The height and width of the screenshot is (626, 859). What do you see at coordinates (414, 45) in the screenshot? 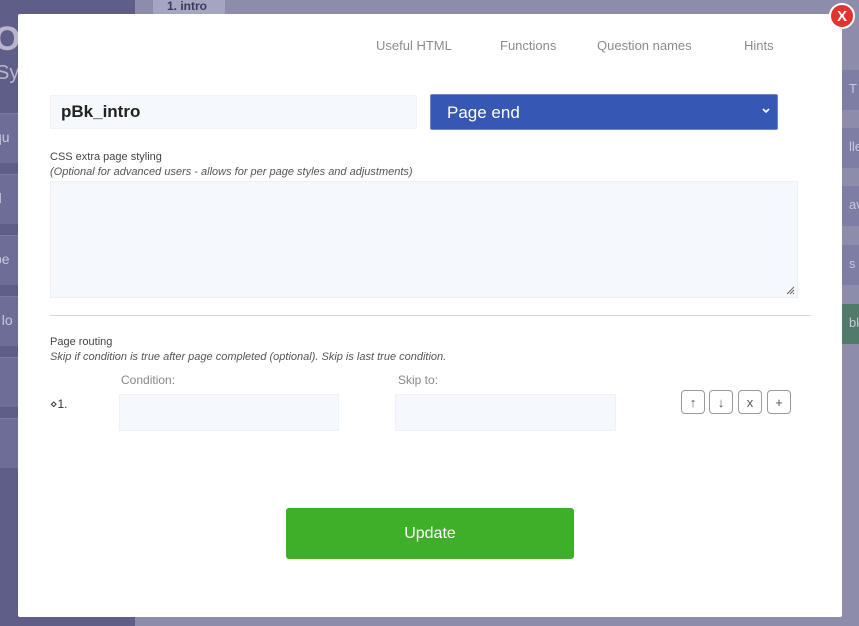
I see `useful-html-link: Useful HTML` at bounding box center [414, 45].